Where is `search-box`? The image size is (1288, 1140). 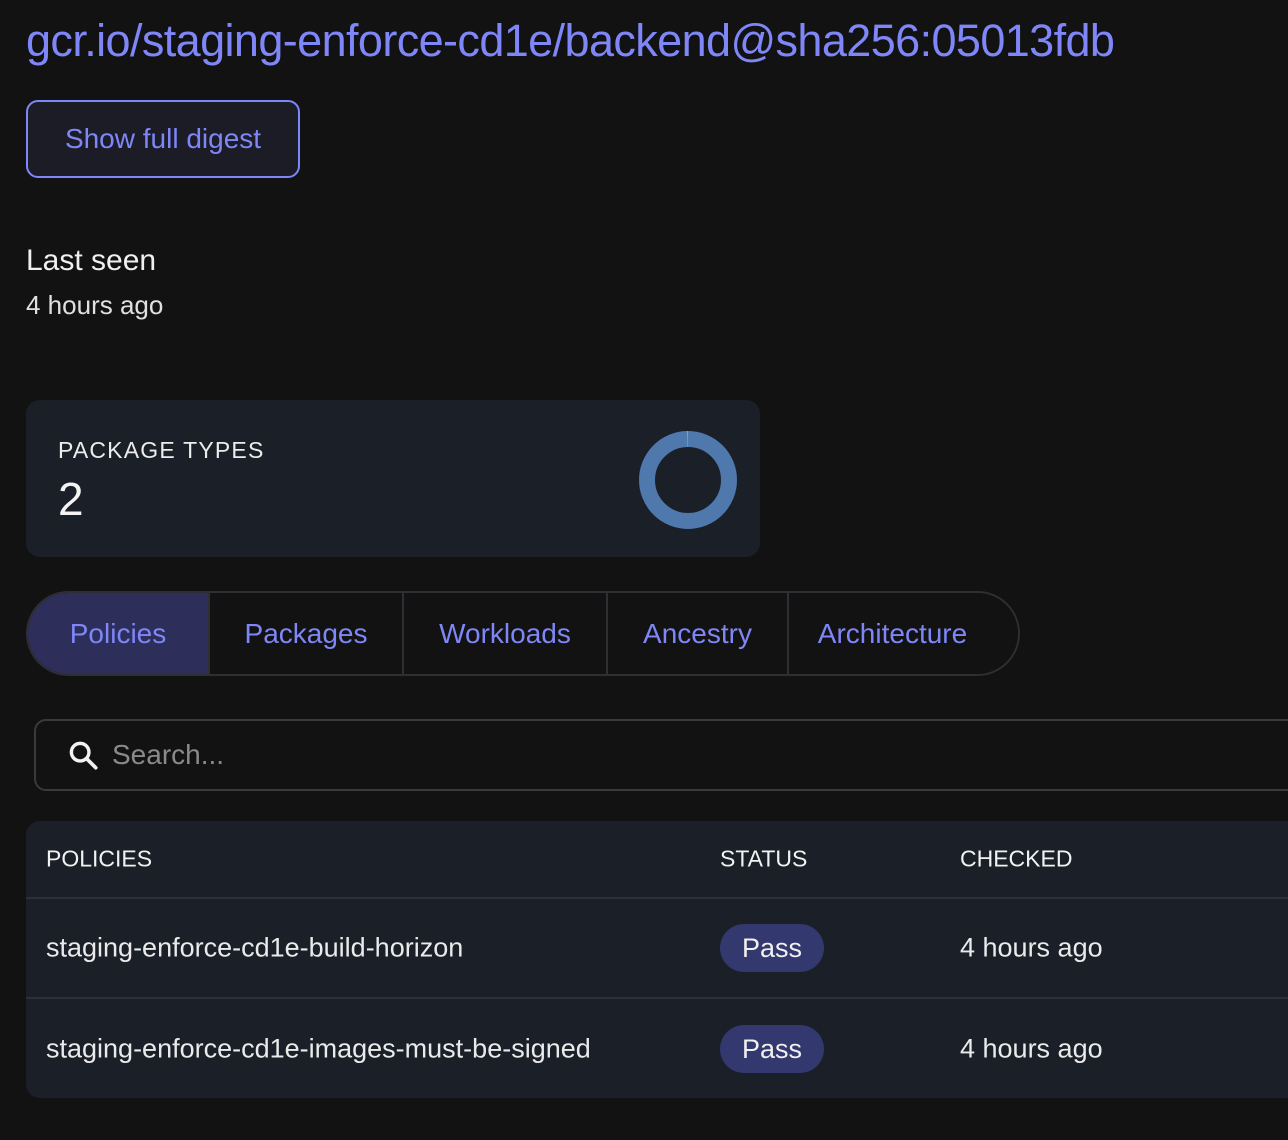 search-box is located at coordinates (661, 755).